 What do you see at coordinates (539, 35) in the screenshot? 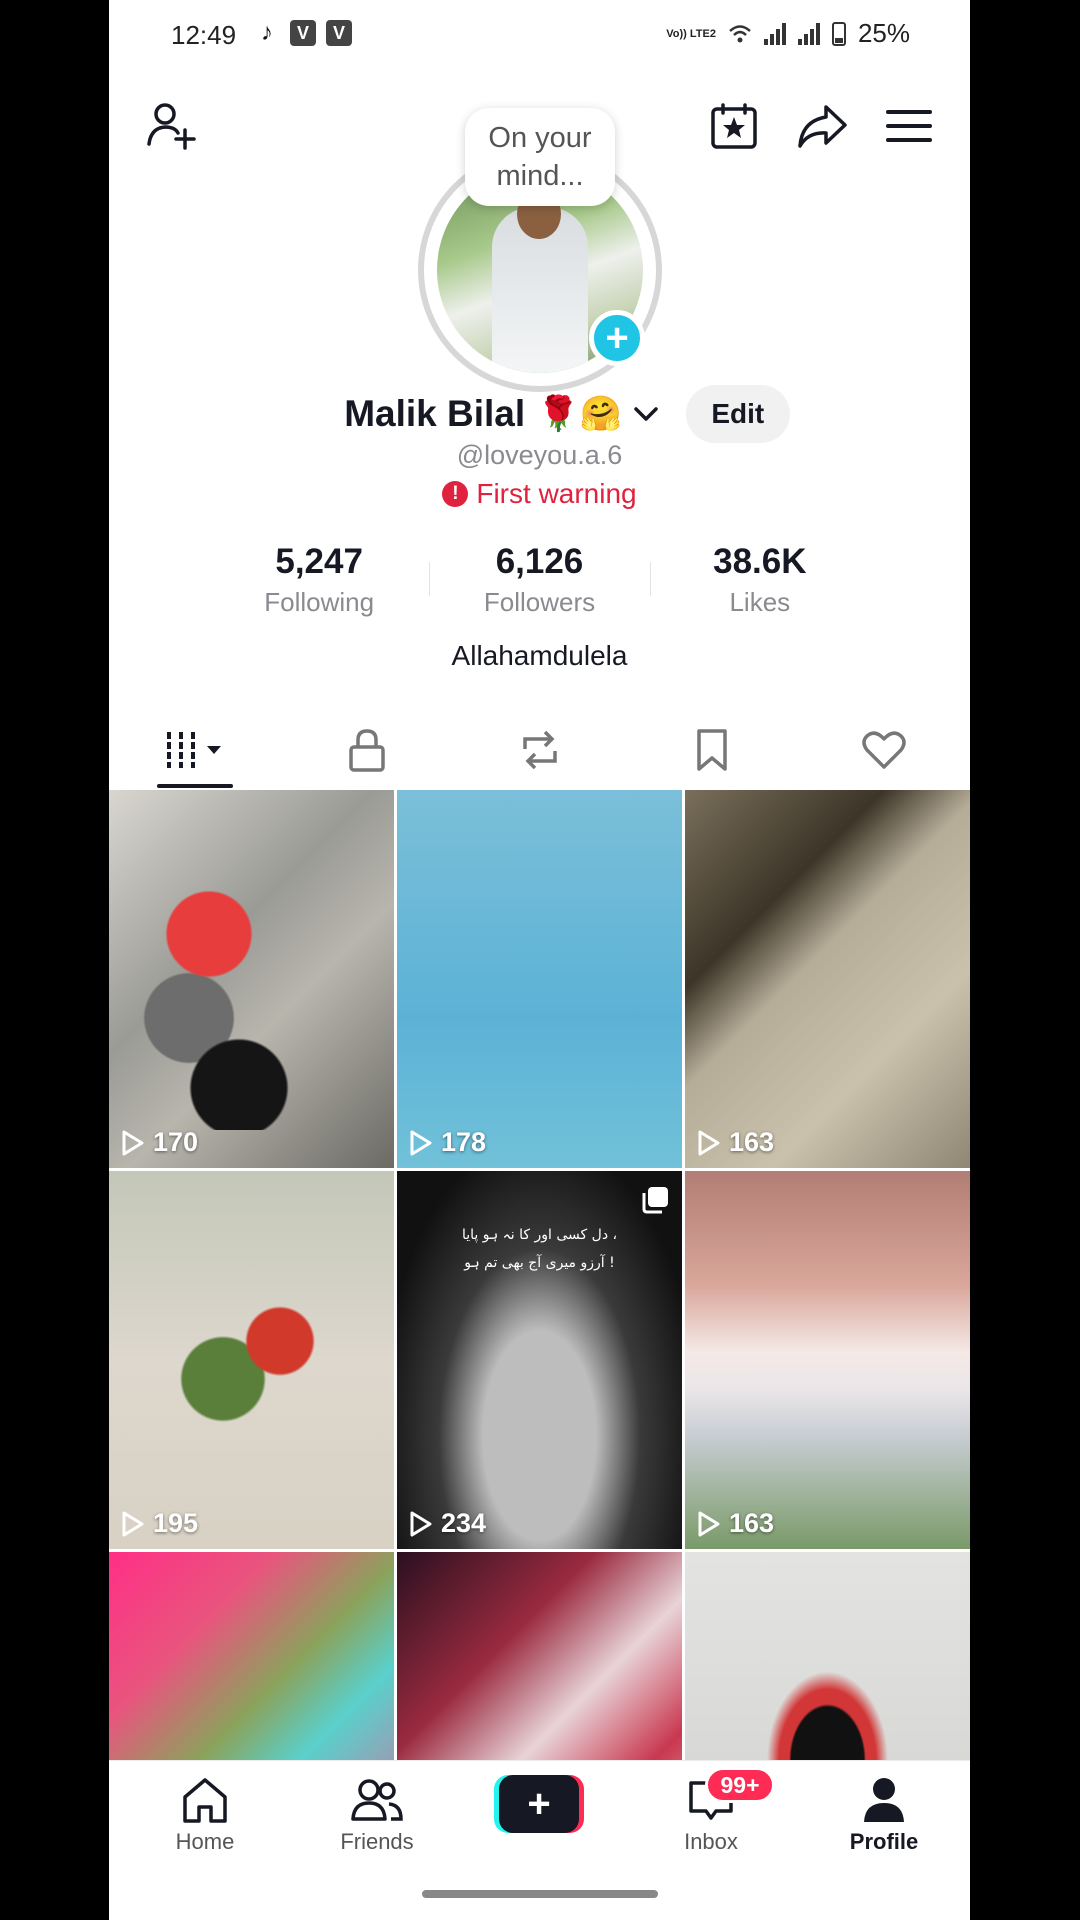
I see `status-bar: 12:49 ♪ V V Vo)) LTE2 25%` at bounding box center [539, 35].